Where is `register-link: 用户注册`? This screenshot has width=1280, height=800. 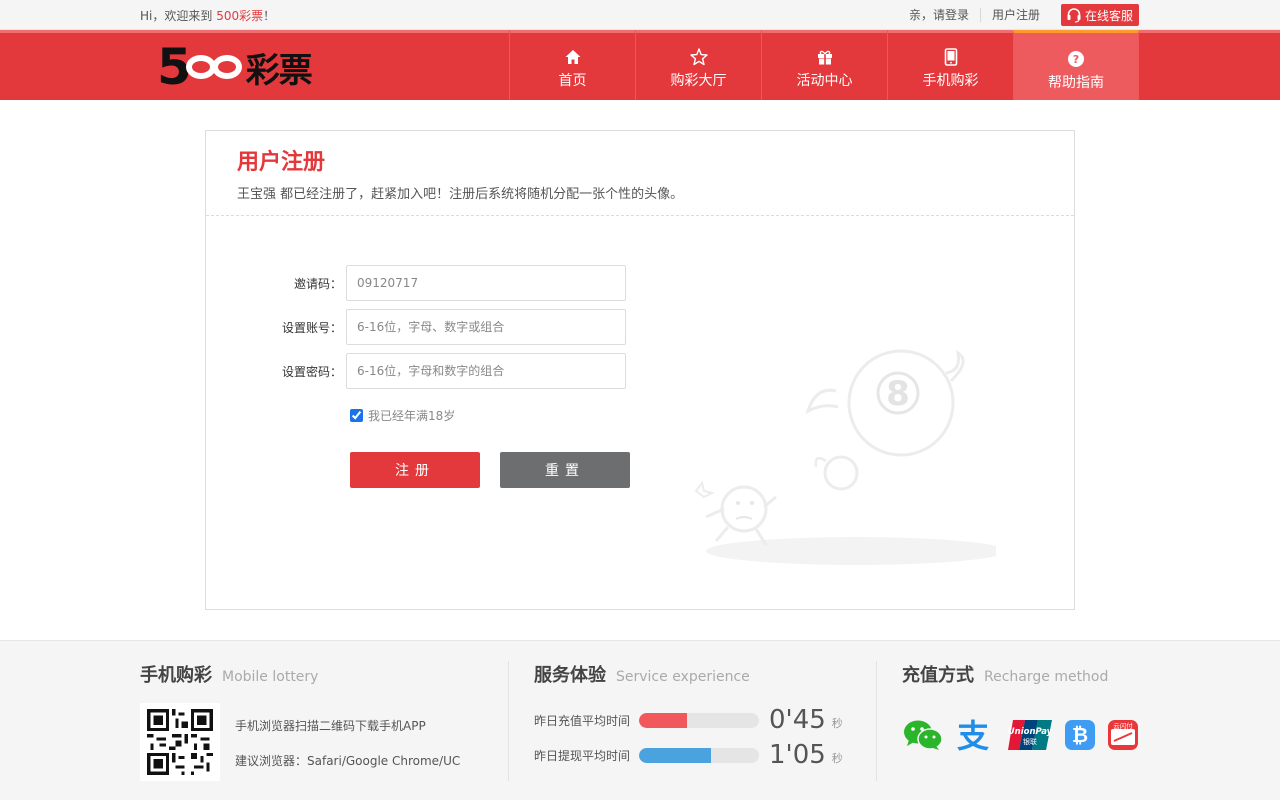 register-link: 用户注册 is located at coordinates (1016, 15).